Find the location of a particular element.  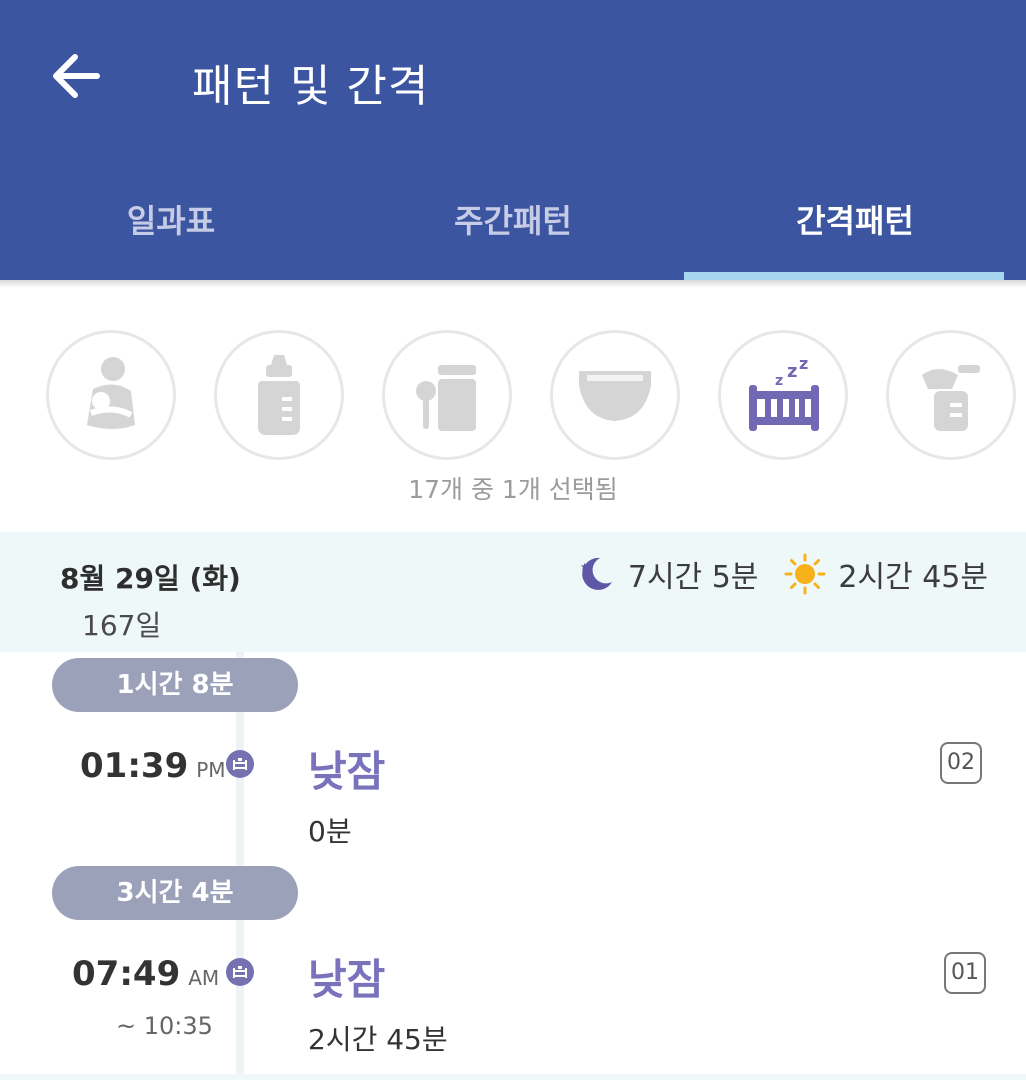

entry-index-badge: 02 is located at coordinates (961, 763).